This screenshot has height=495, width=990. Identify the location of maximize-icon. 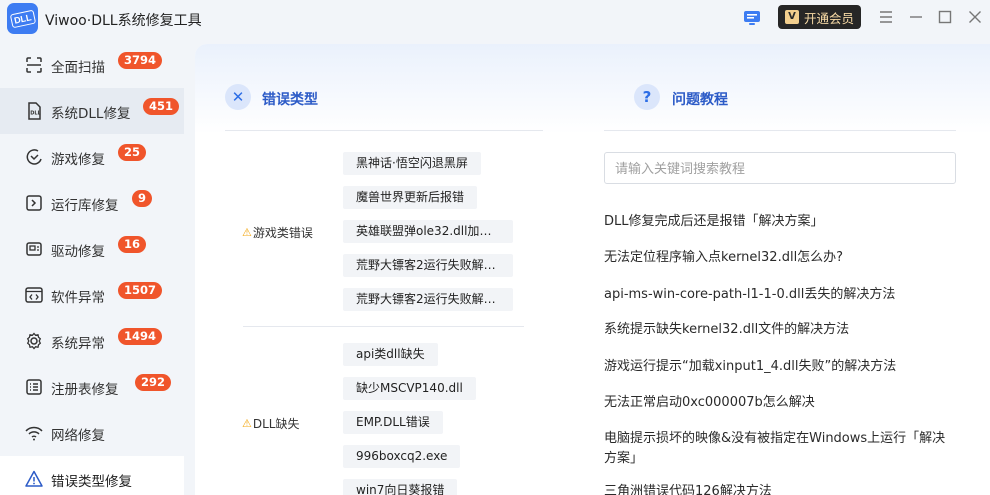
(945, 17).